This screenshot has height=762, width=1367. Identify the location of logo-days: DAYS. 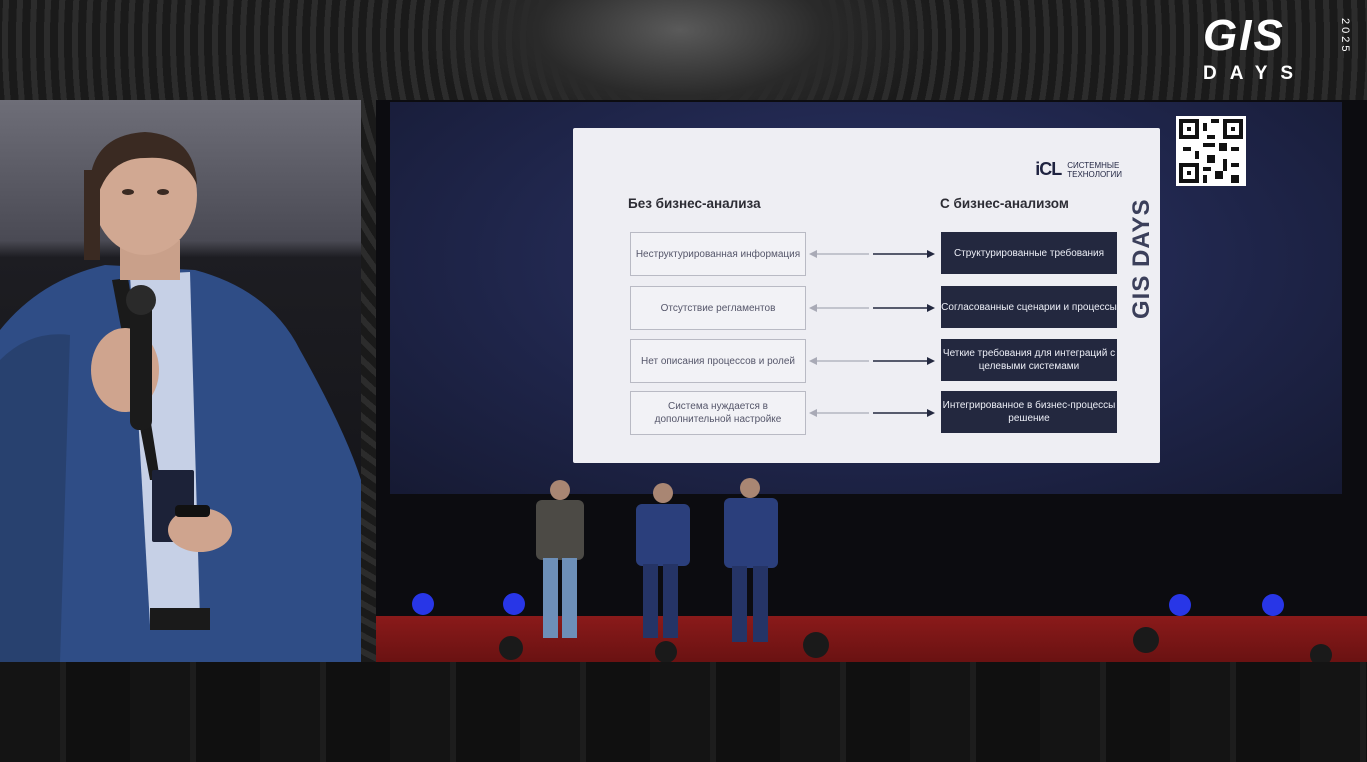
(1255, 73).